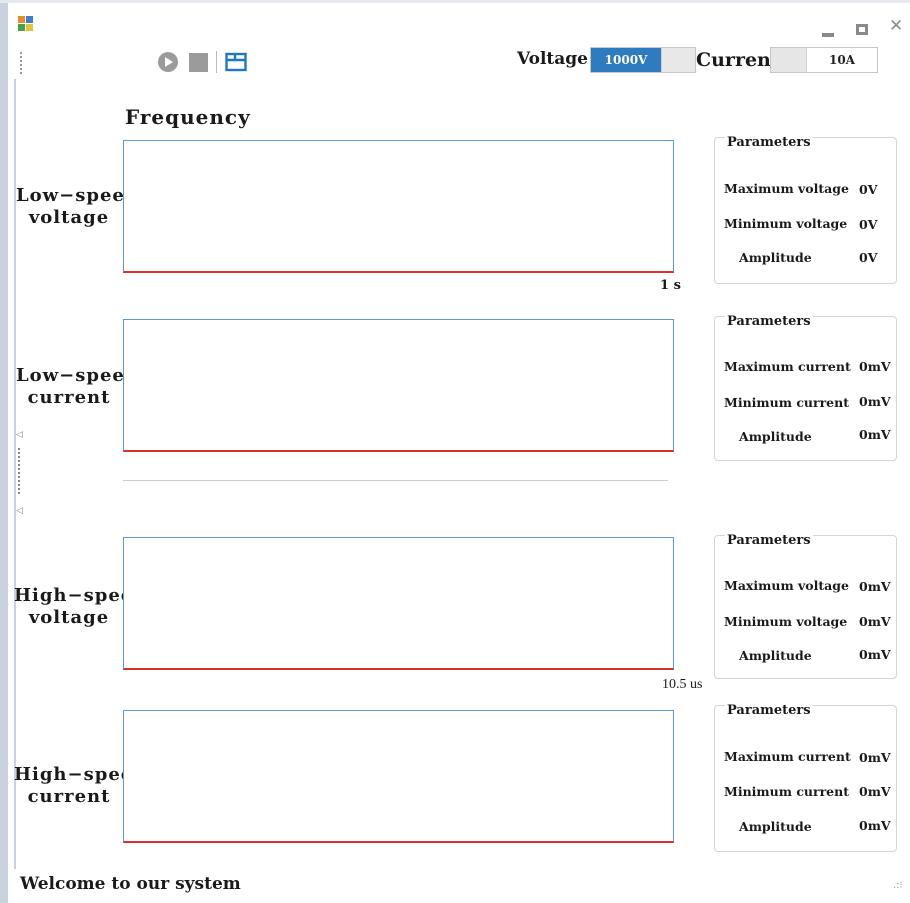  What do you see at coordinates (626, 60) in the screenshot?
I see `voltage-range-value: 1000V` at bounding box center [626, 60].